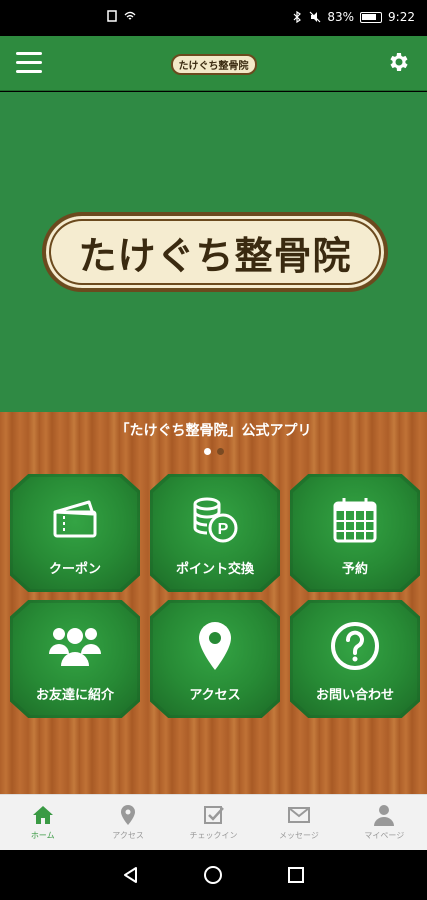 Image resolution: width=427 pixels, height=900 pixels. I want to click on refer-friend-button: お友達に紹介, so click(75, 659).